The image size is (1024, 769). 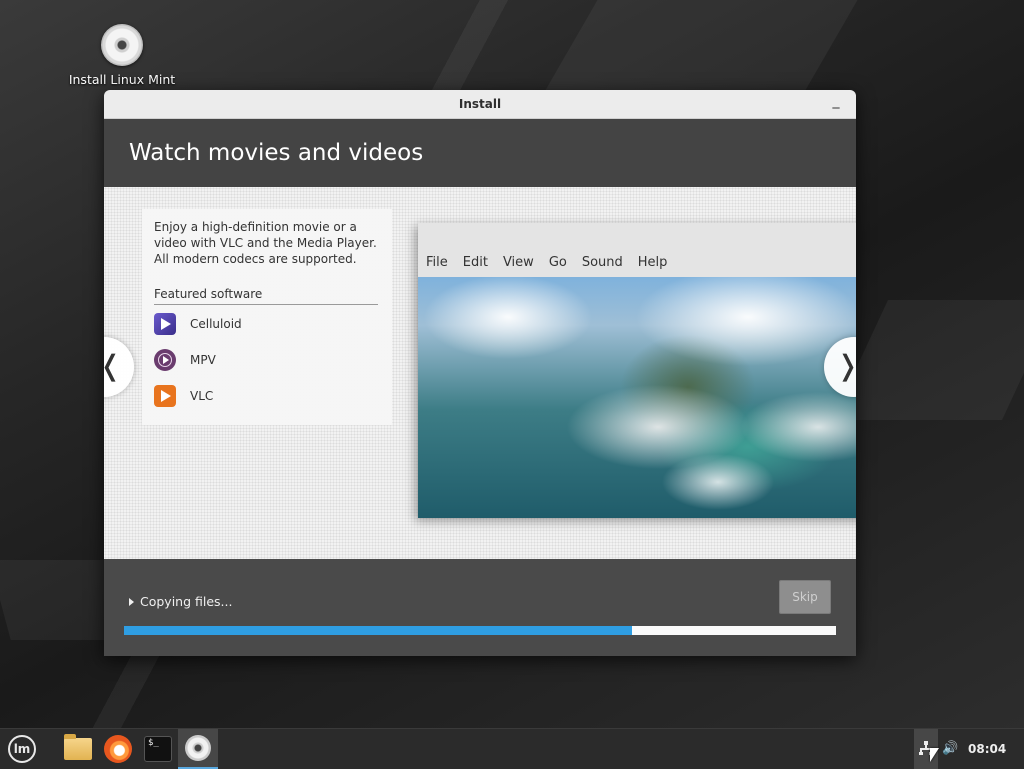 I want to click on taskbar-terminal-launcher: $_, so click(x=158, y=749).